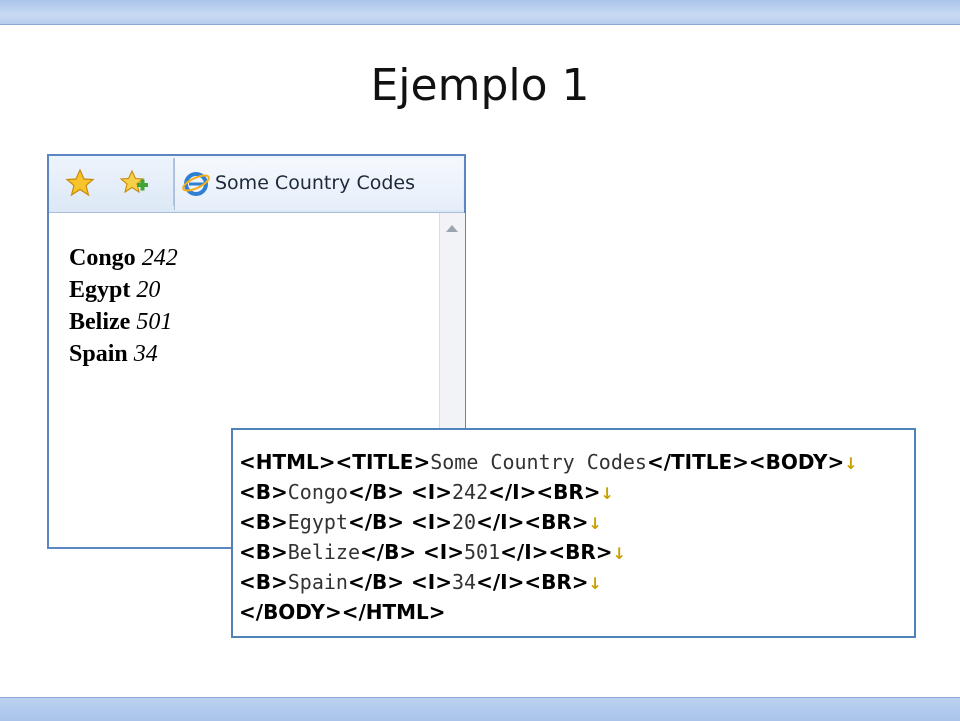 The width and height of the screenshot is (960, 721). I want to click on ie-icon, so click(196, 183).